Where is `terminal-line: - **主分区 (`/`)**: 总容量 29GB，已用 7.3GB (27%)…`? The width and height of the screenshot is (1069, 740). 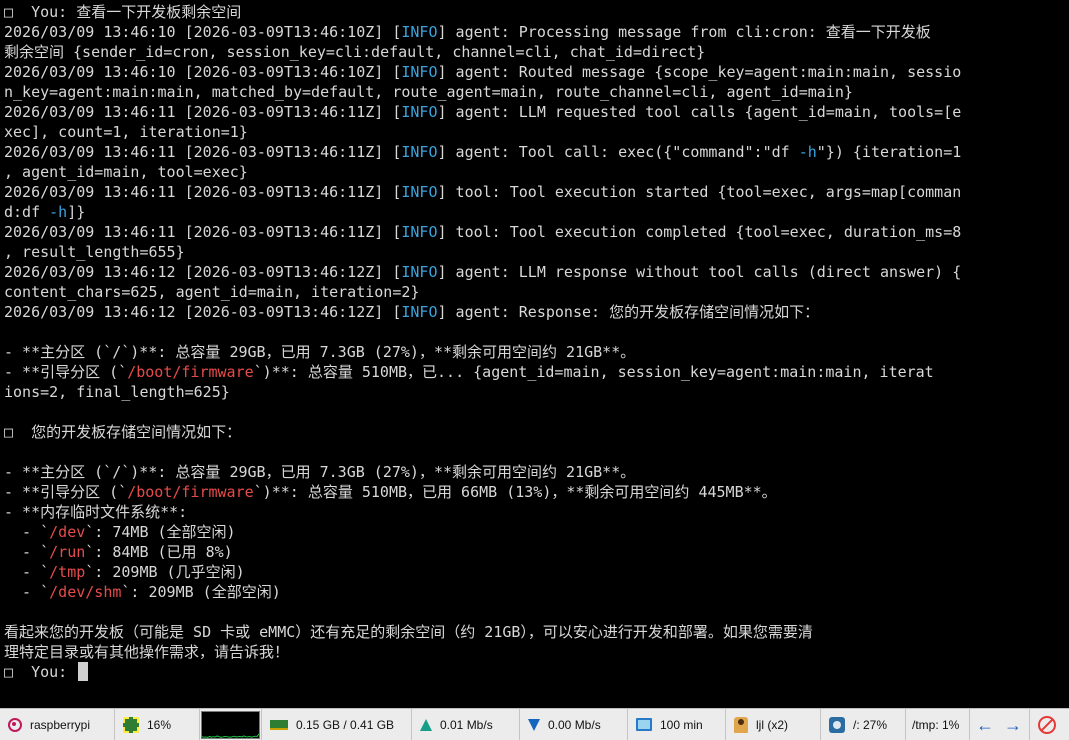 terminal-line: - **主分区 (`/`)**: 总容量 29GB，已用 7.3GB (27%)… is located at coordinates (536, 472).